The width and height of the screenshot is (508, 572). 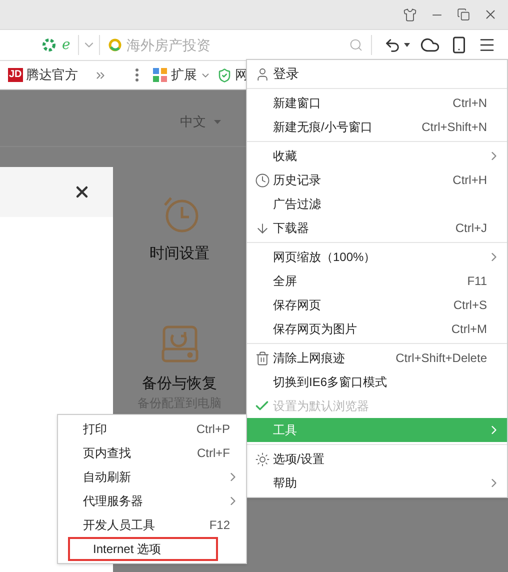 What do you see at coordinates (262, 228) in the screenshot?
I see `download-icon` at bounding box center [262, 228].